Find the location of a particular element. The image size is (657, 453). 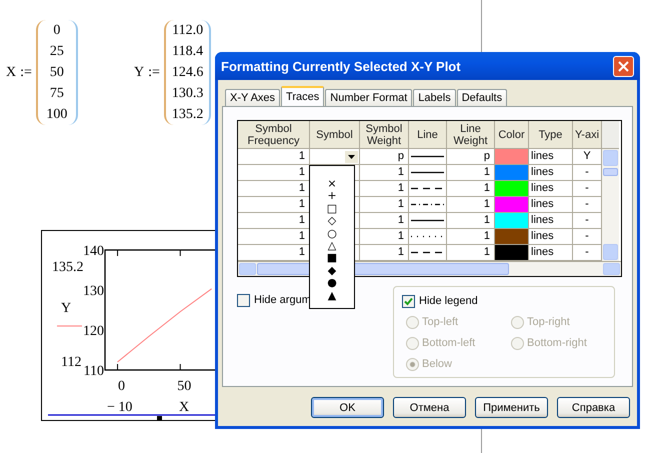

radio-label: Top-left is located at coordinates (440, 322).